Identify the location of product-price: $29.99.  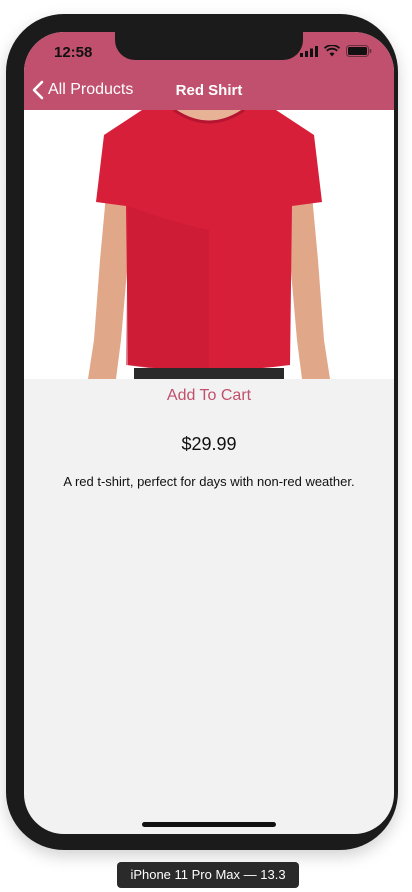
(209, 444).